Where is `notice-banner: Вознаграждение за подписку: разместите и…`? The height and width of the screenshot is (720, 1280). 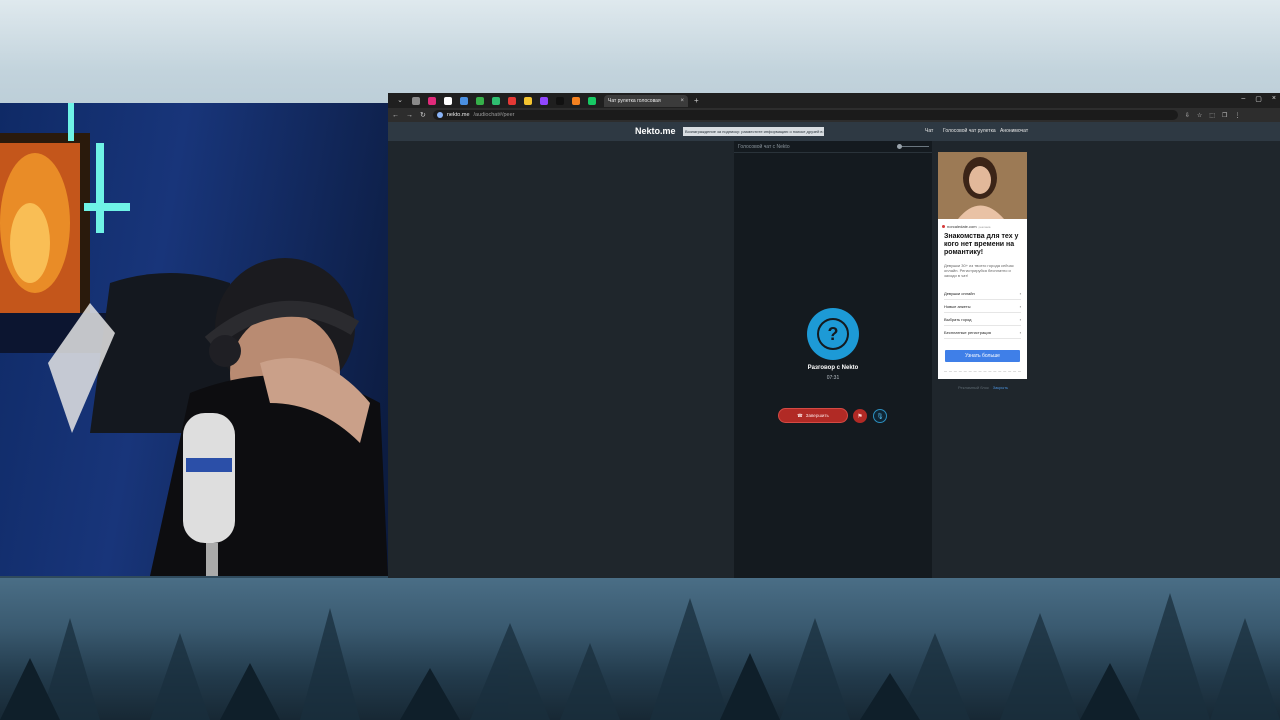 notice-banner: Вознаграждение за подписку: разместите и… is located at coordinates (753, 131).